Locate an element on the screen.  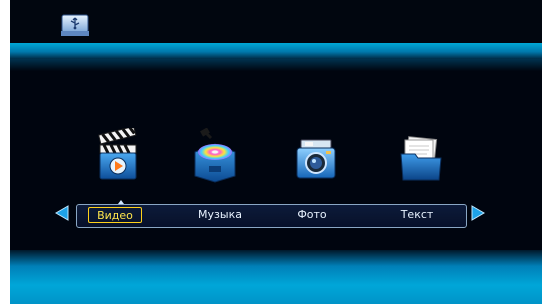
usb-drive-icon is located at coordinates (75, 25).